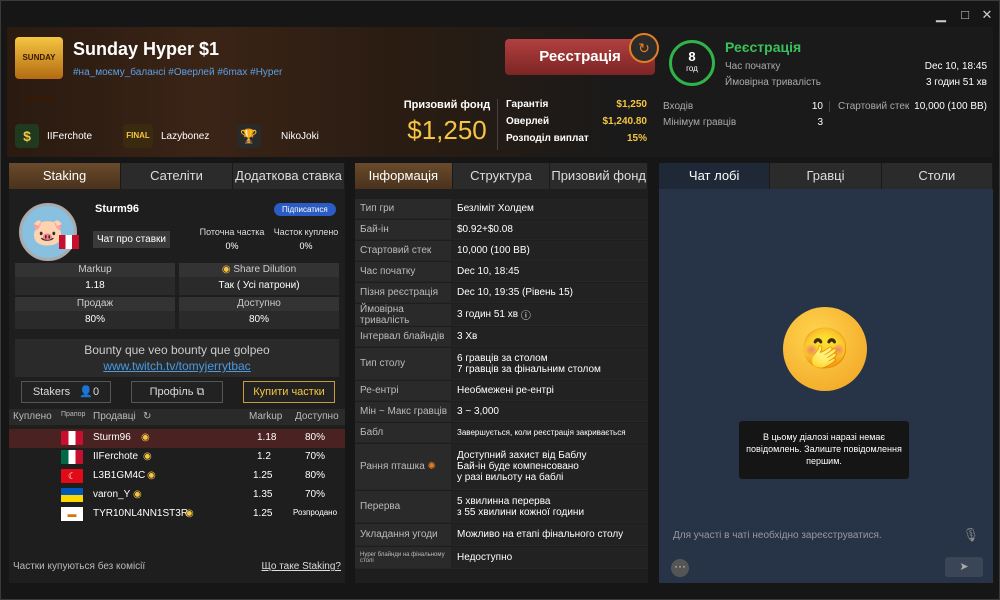 The width and height of the screenshot is (1000, 600). Describe the element at coordinates (956, 82) in the screenshot. I see `time-value: 3 годин 51 хв` at that location.